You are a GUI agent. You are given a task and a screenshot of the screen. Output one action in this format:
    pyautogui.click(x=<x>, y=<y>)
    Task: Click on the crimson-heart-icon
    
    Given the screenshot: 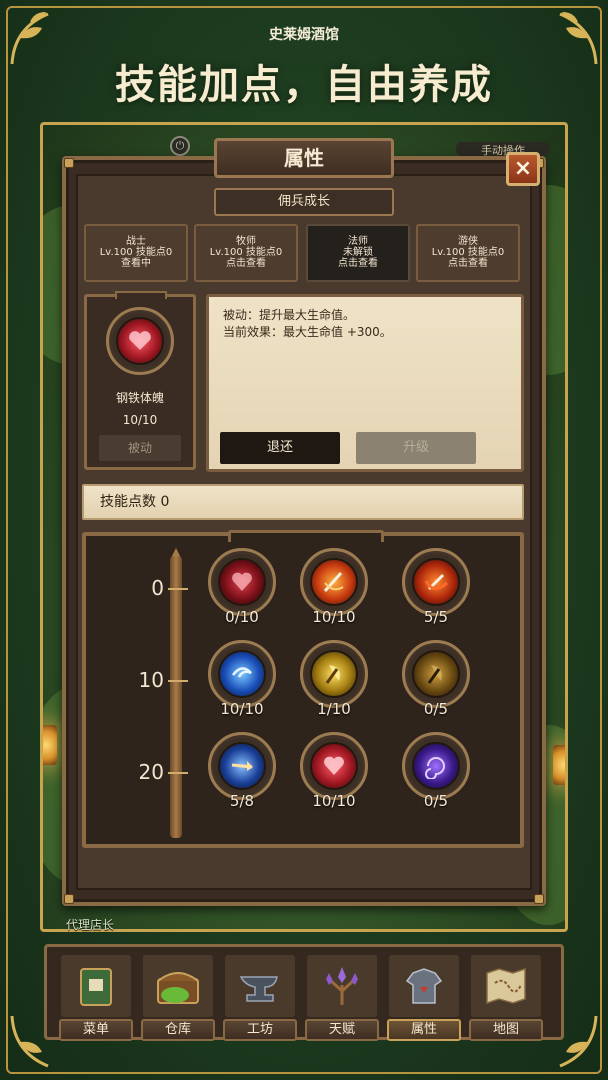 What is the action you would take?
    pyautogui.click(x=334, y=766)
    